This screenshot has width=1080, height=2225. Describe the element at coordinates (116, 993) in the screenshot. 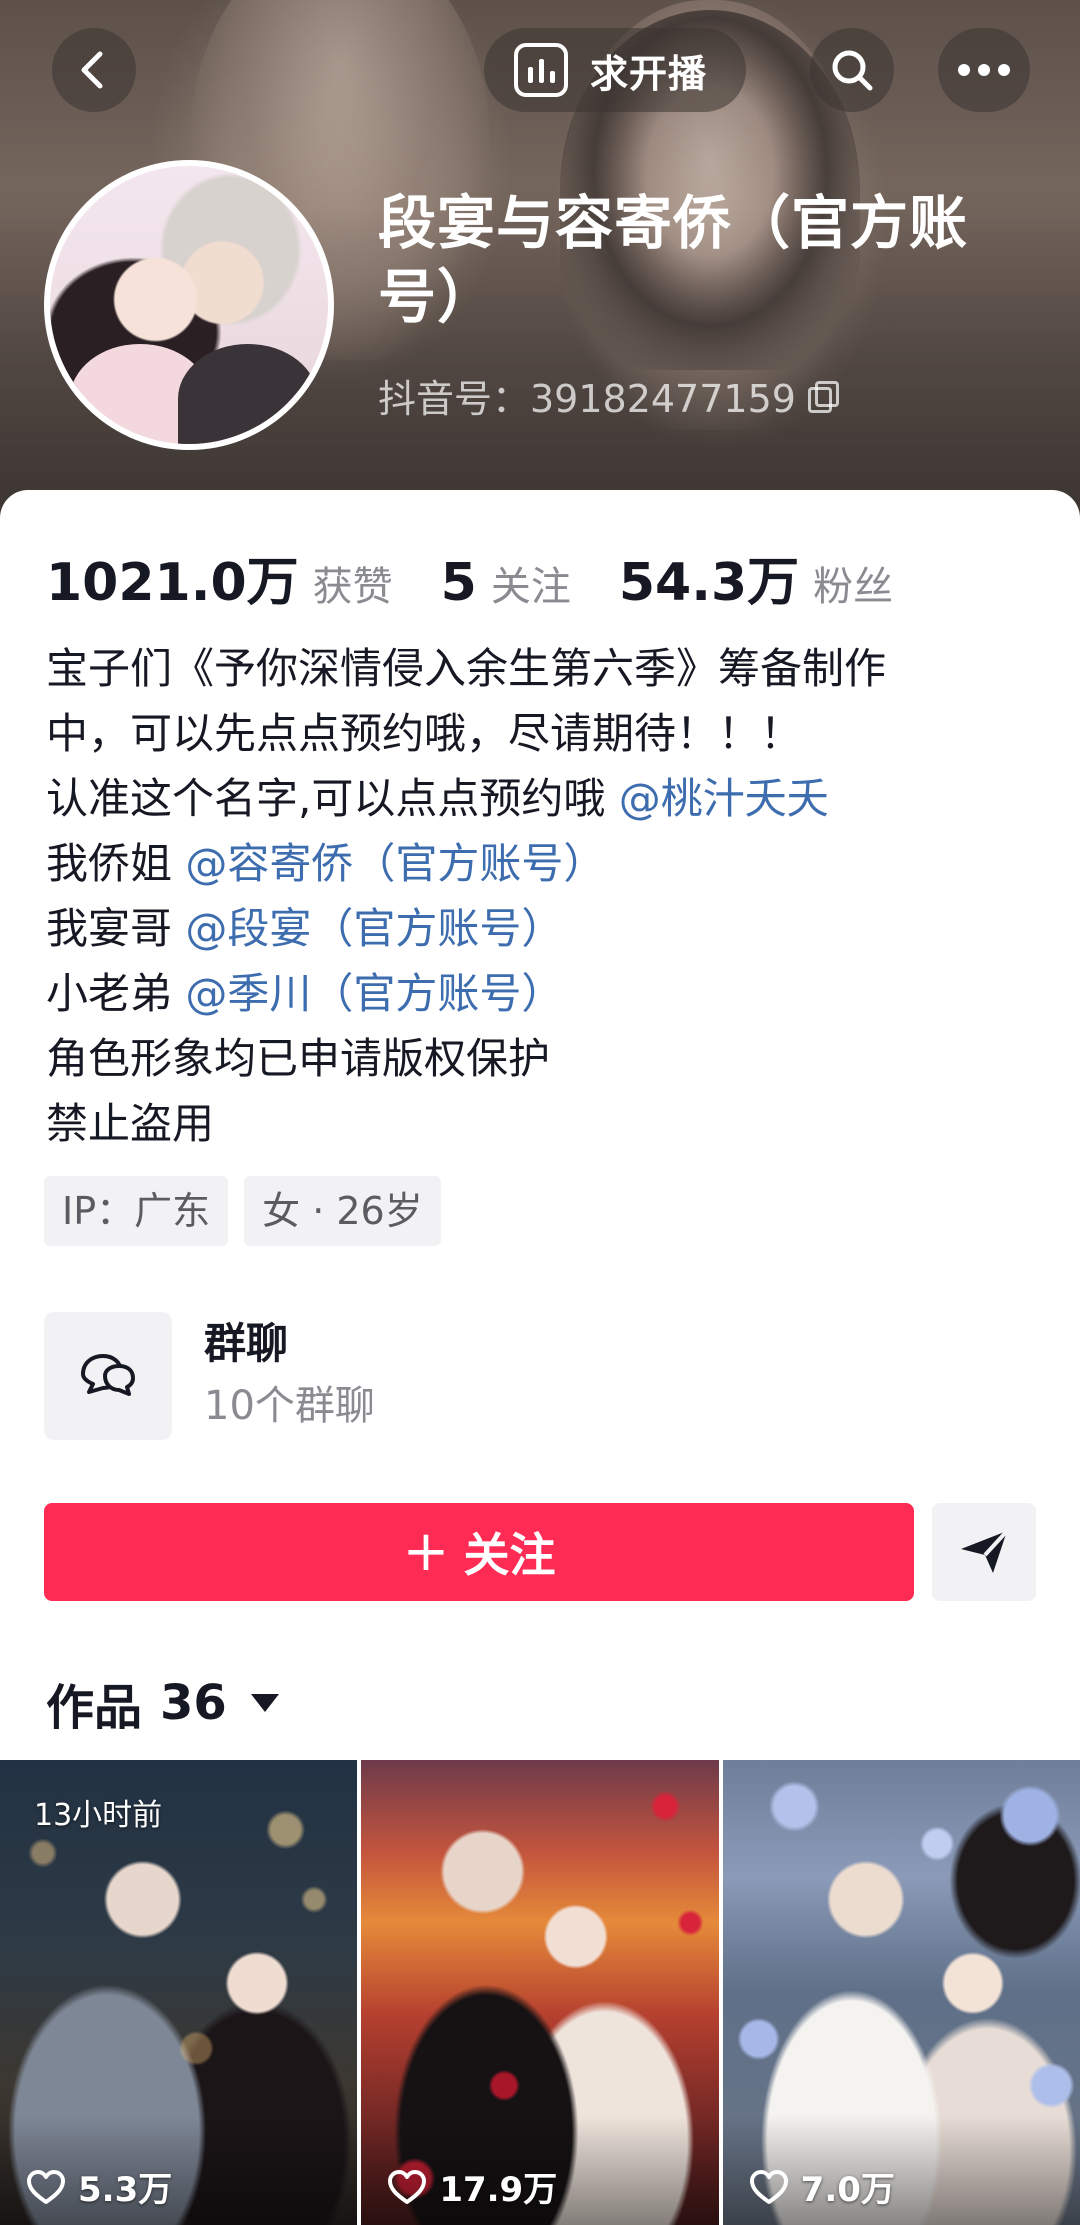

I see `bio-text: 小老弟` at that location.